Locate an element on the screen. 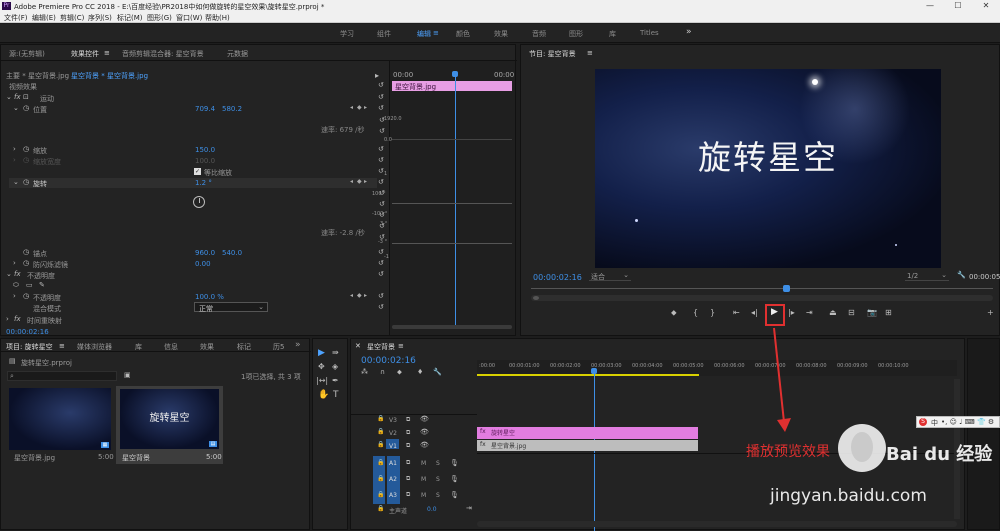 The height and width of the screenshot is (531, 1000). marker-icon: ♦ is located at coordinates (420, 372).